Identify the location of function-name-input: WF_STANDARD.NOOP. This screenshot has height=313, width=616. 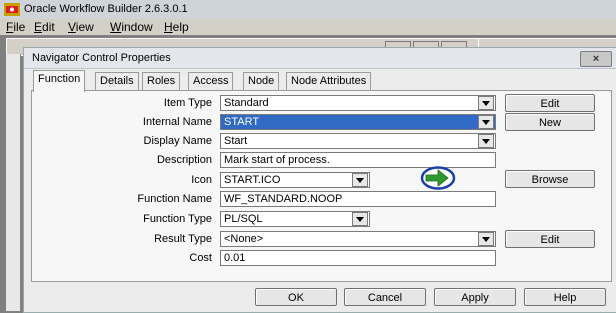
(358, 199).